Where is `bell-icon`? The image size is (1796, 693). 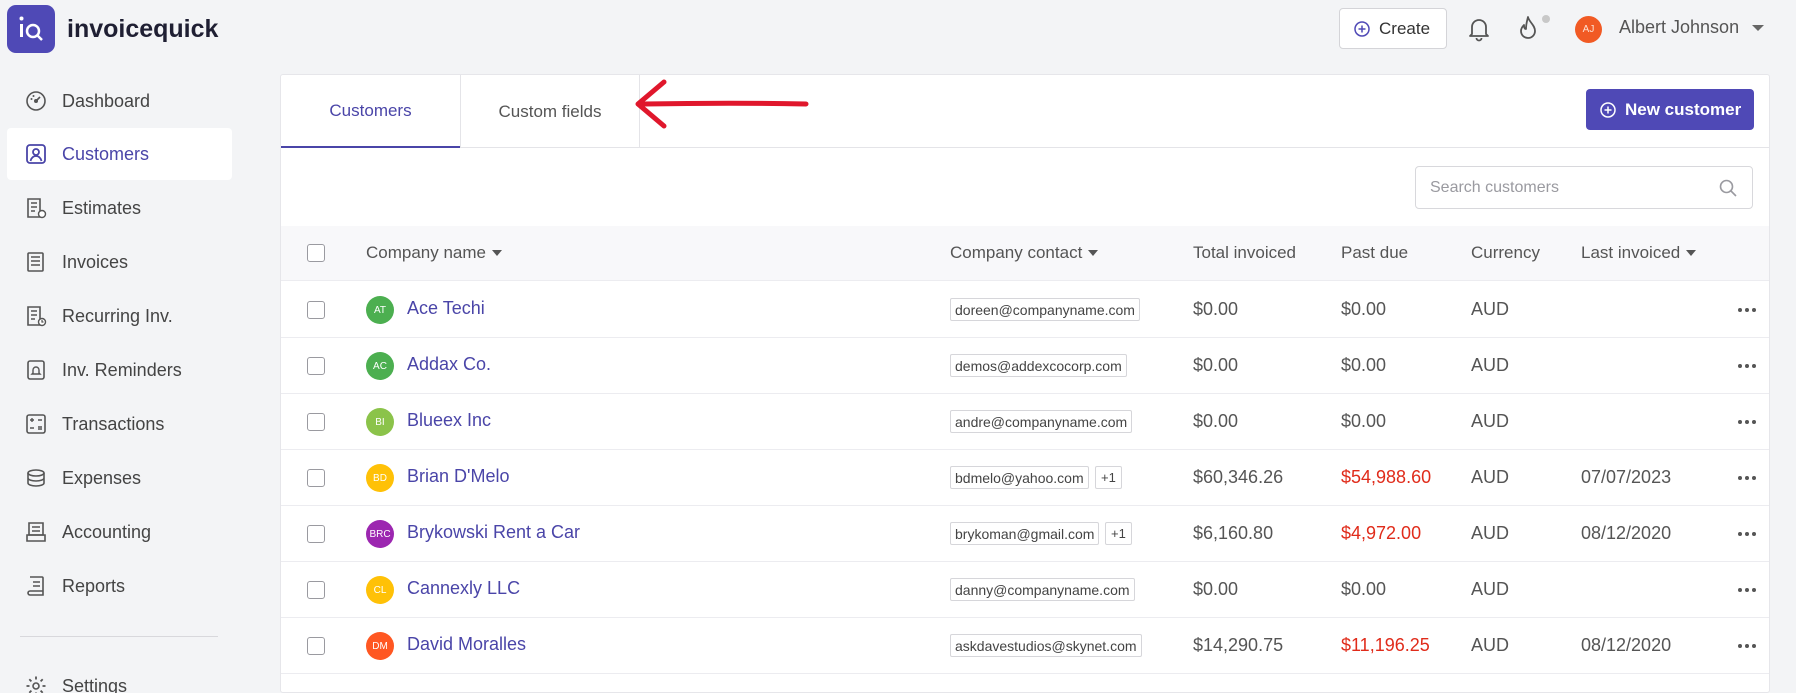
bell-icon is located at coordinates (1479, 29).